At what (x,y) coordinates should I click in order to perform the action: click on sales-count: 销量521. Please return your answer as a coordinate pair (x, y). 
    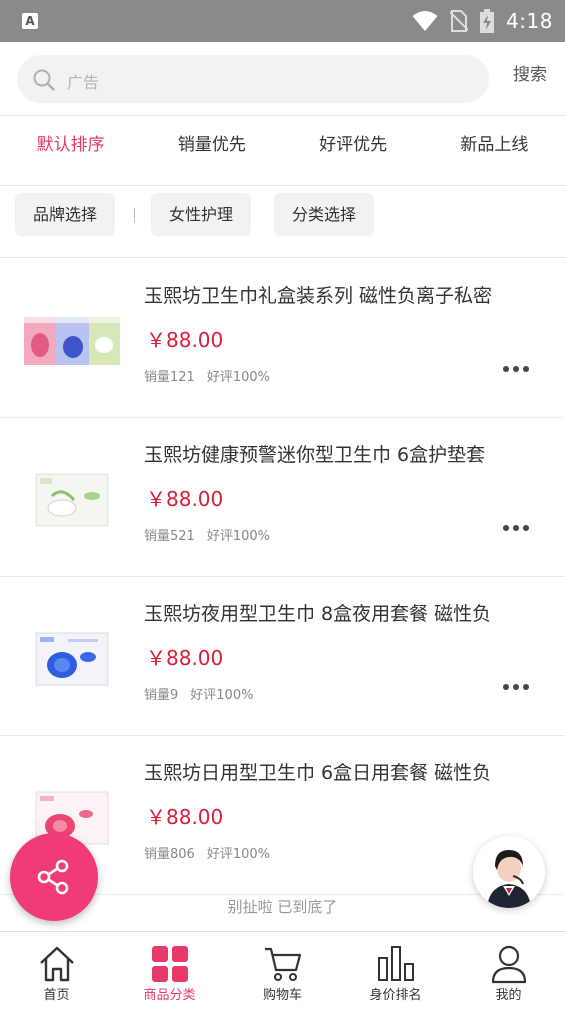
    Looking at the image, I should click on (169, 536).